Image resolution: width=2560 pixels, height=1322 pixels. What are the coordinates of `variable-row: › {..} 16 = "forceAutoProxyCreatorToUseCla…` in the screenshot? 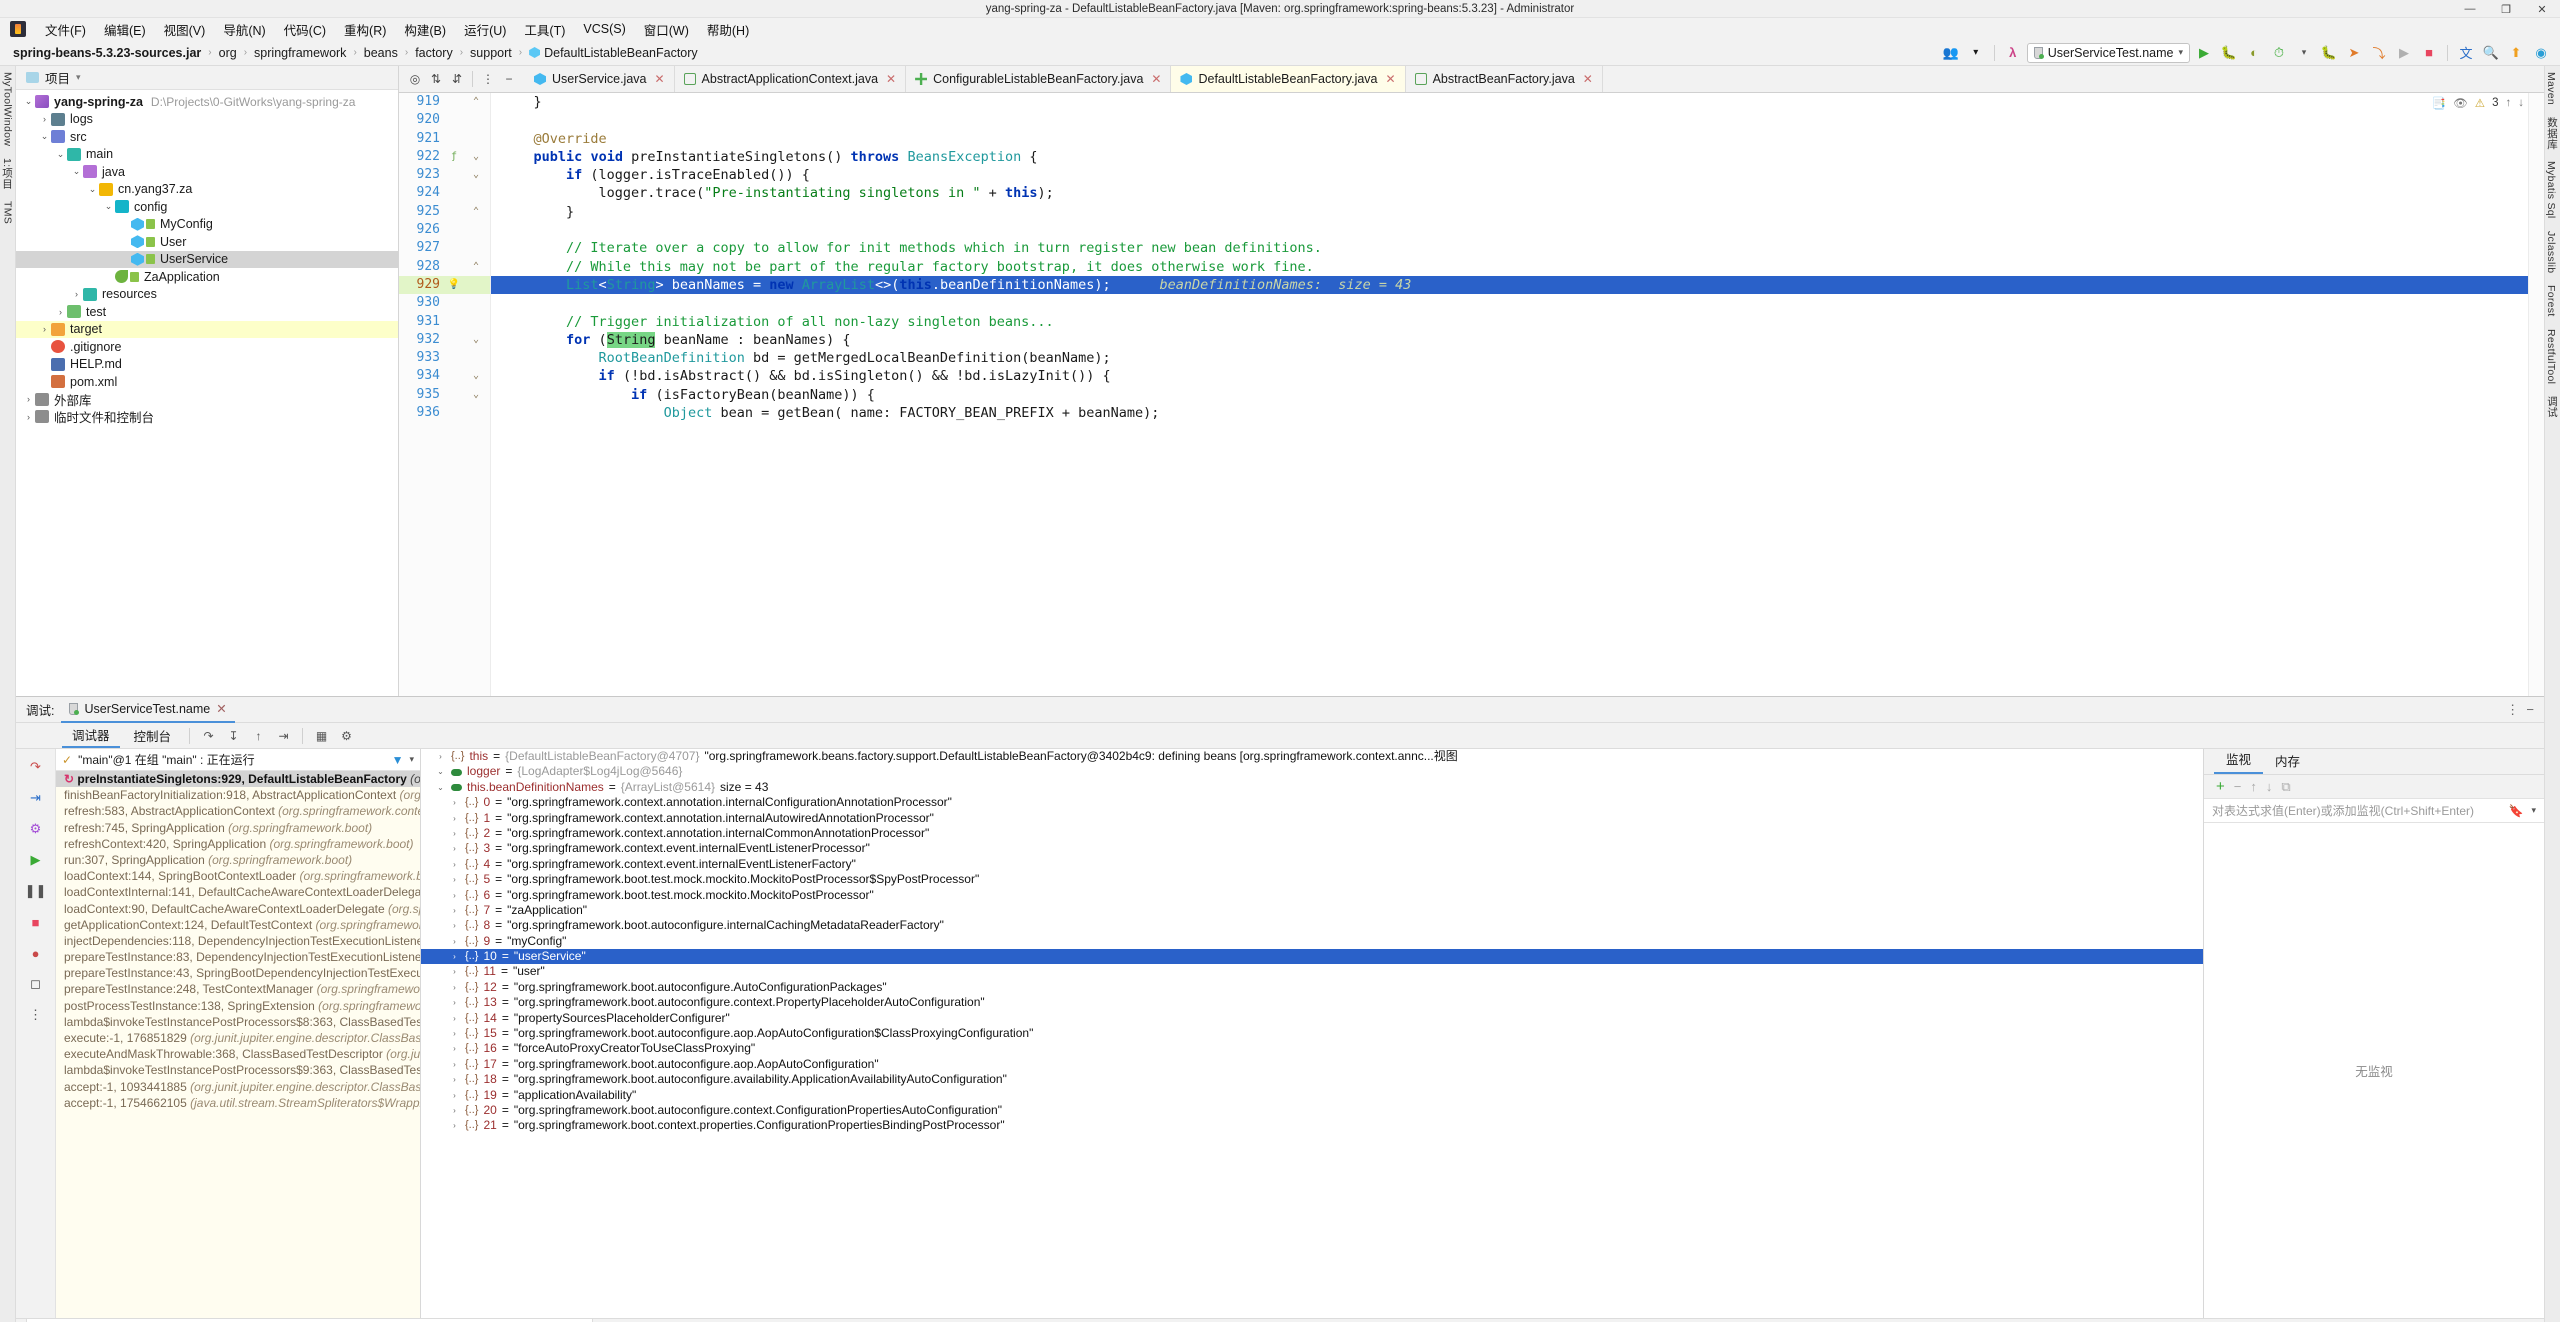 It's located at (1312, 1048).